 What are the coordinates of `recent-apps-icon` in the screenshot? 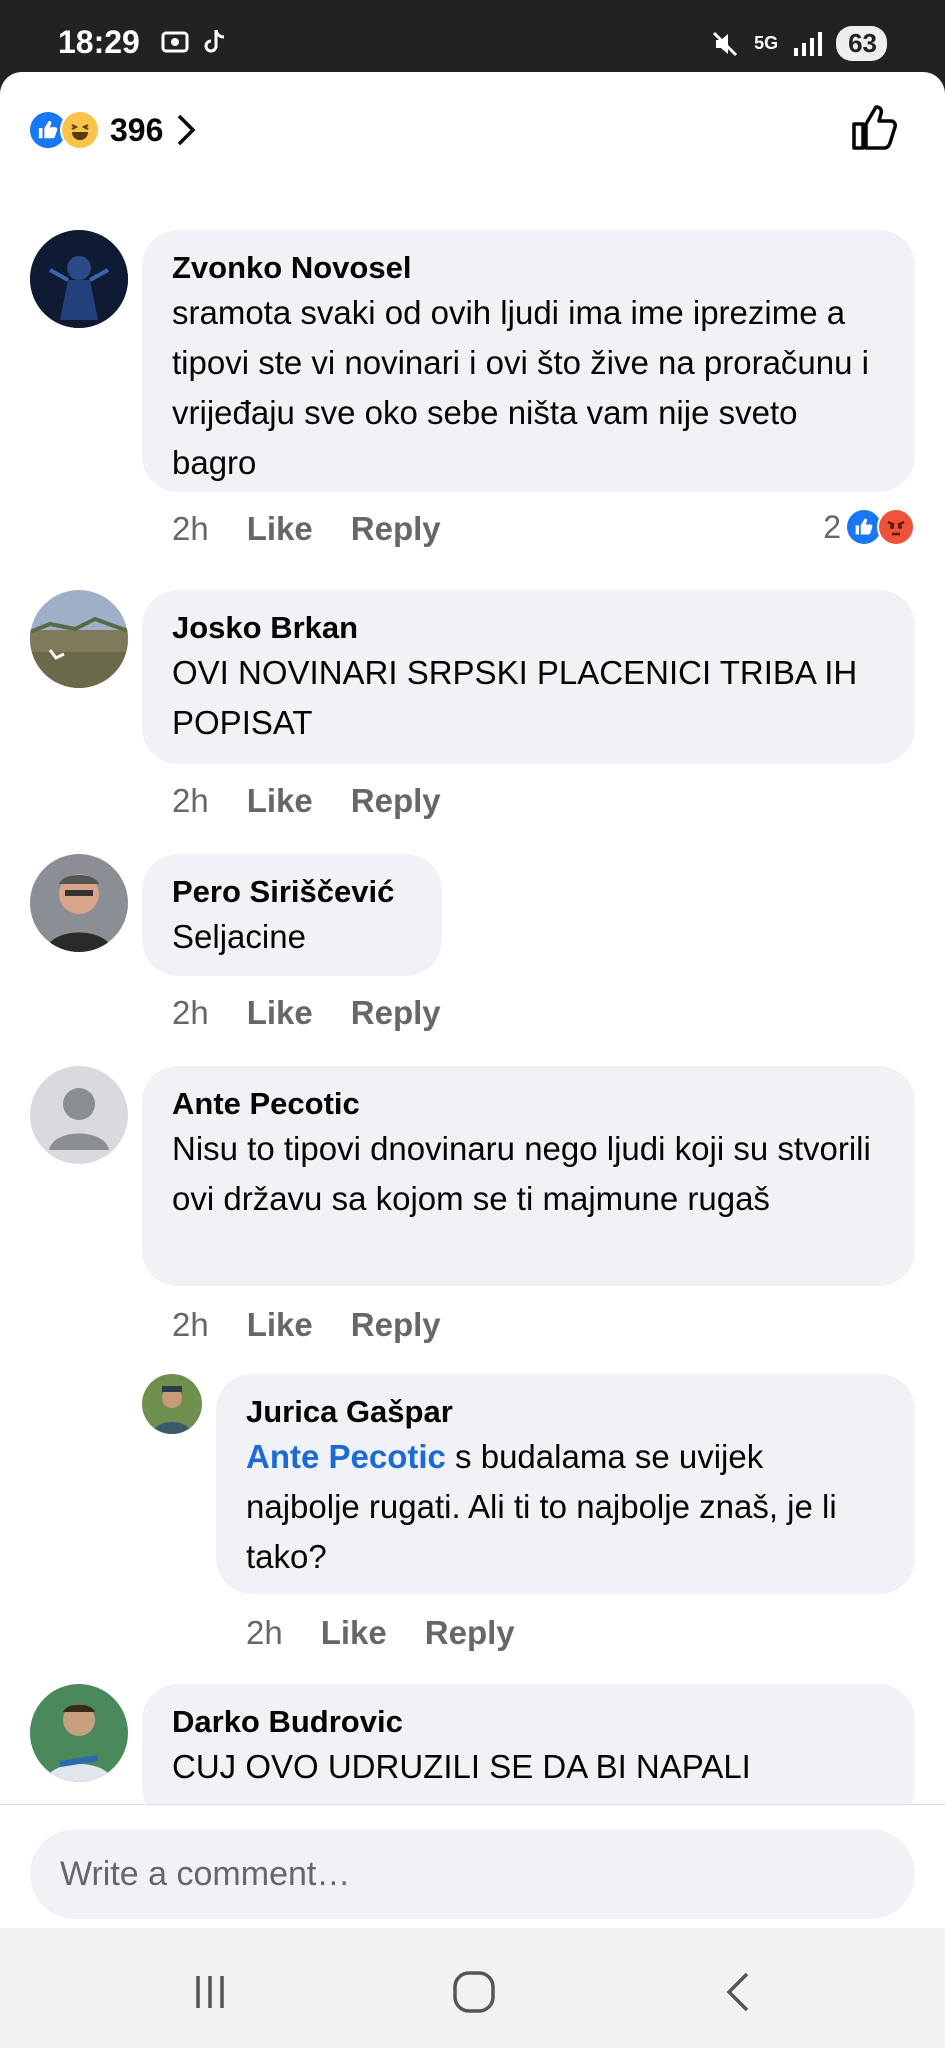 It's located at (210, 1992).